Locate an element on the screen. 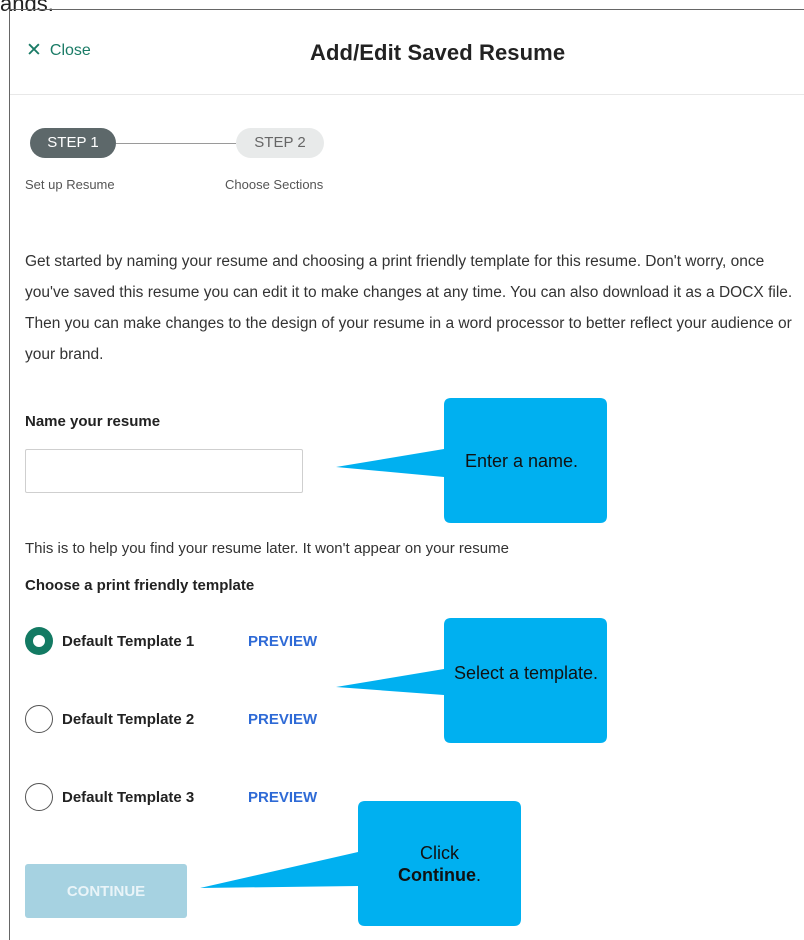 The height and width of the screenshot is (940, 804). template-option-label: Default Template 2 is located at coordinates (155, 719).